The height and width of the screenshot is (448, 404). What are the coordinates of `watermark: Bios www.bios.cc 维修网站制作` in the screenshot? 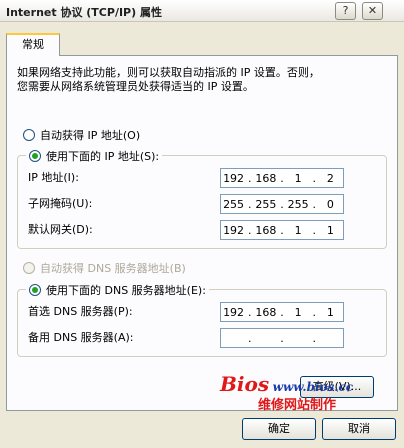 It's located at (286, 392).